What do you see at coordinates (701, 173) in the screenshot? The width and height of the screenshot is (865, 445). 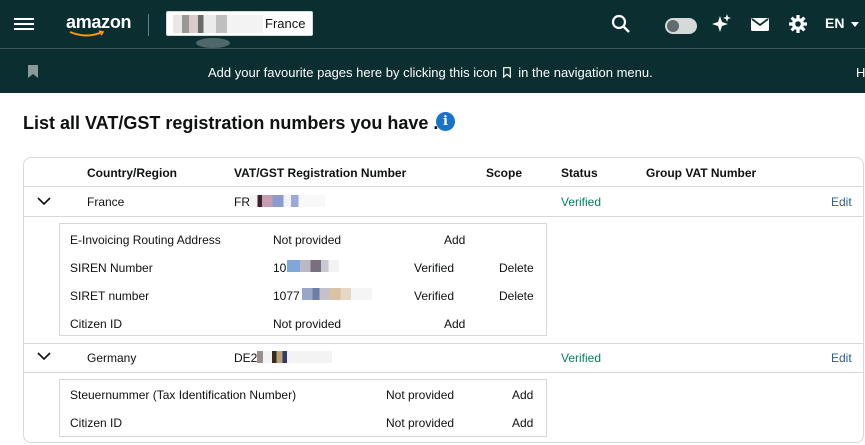 I see `header-group-vat: Group VAT Number` at bounding box center [701, 173].